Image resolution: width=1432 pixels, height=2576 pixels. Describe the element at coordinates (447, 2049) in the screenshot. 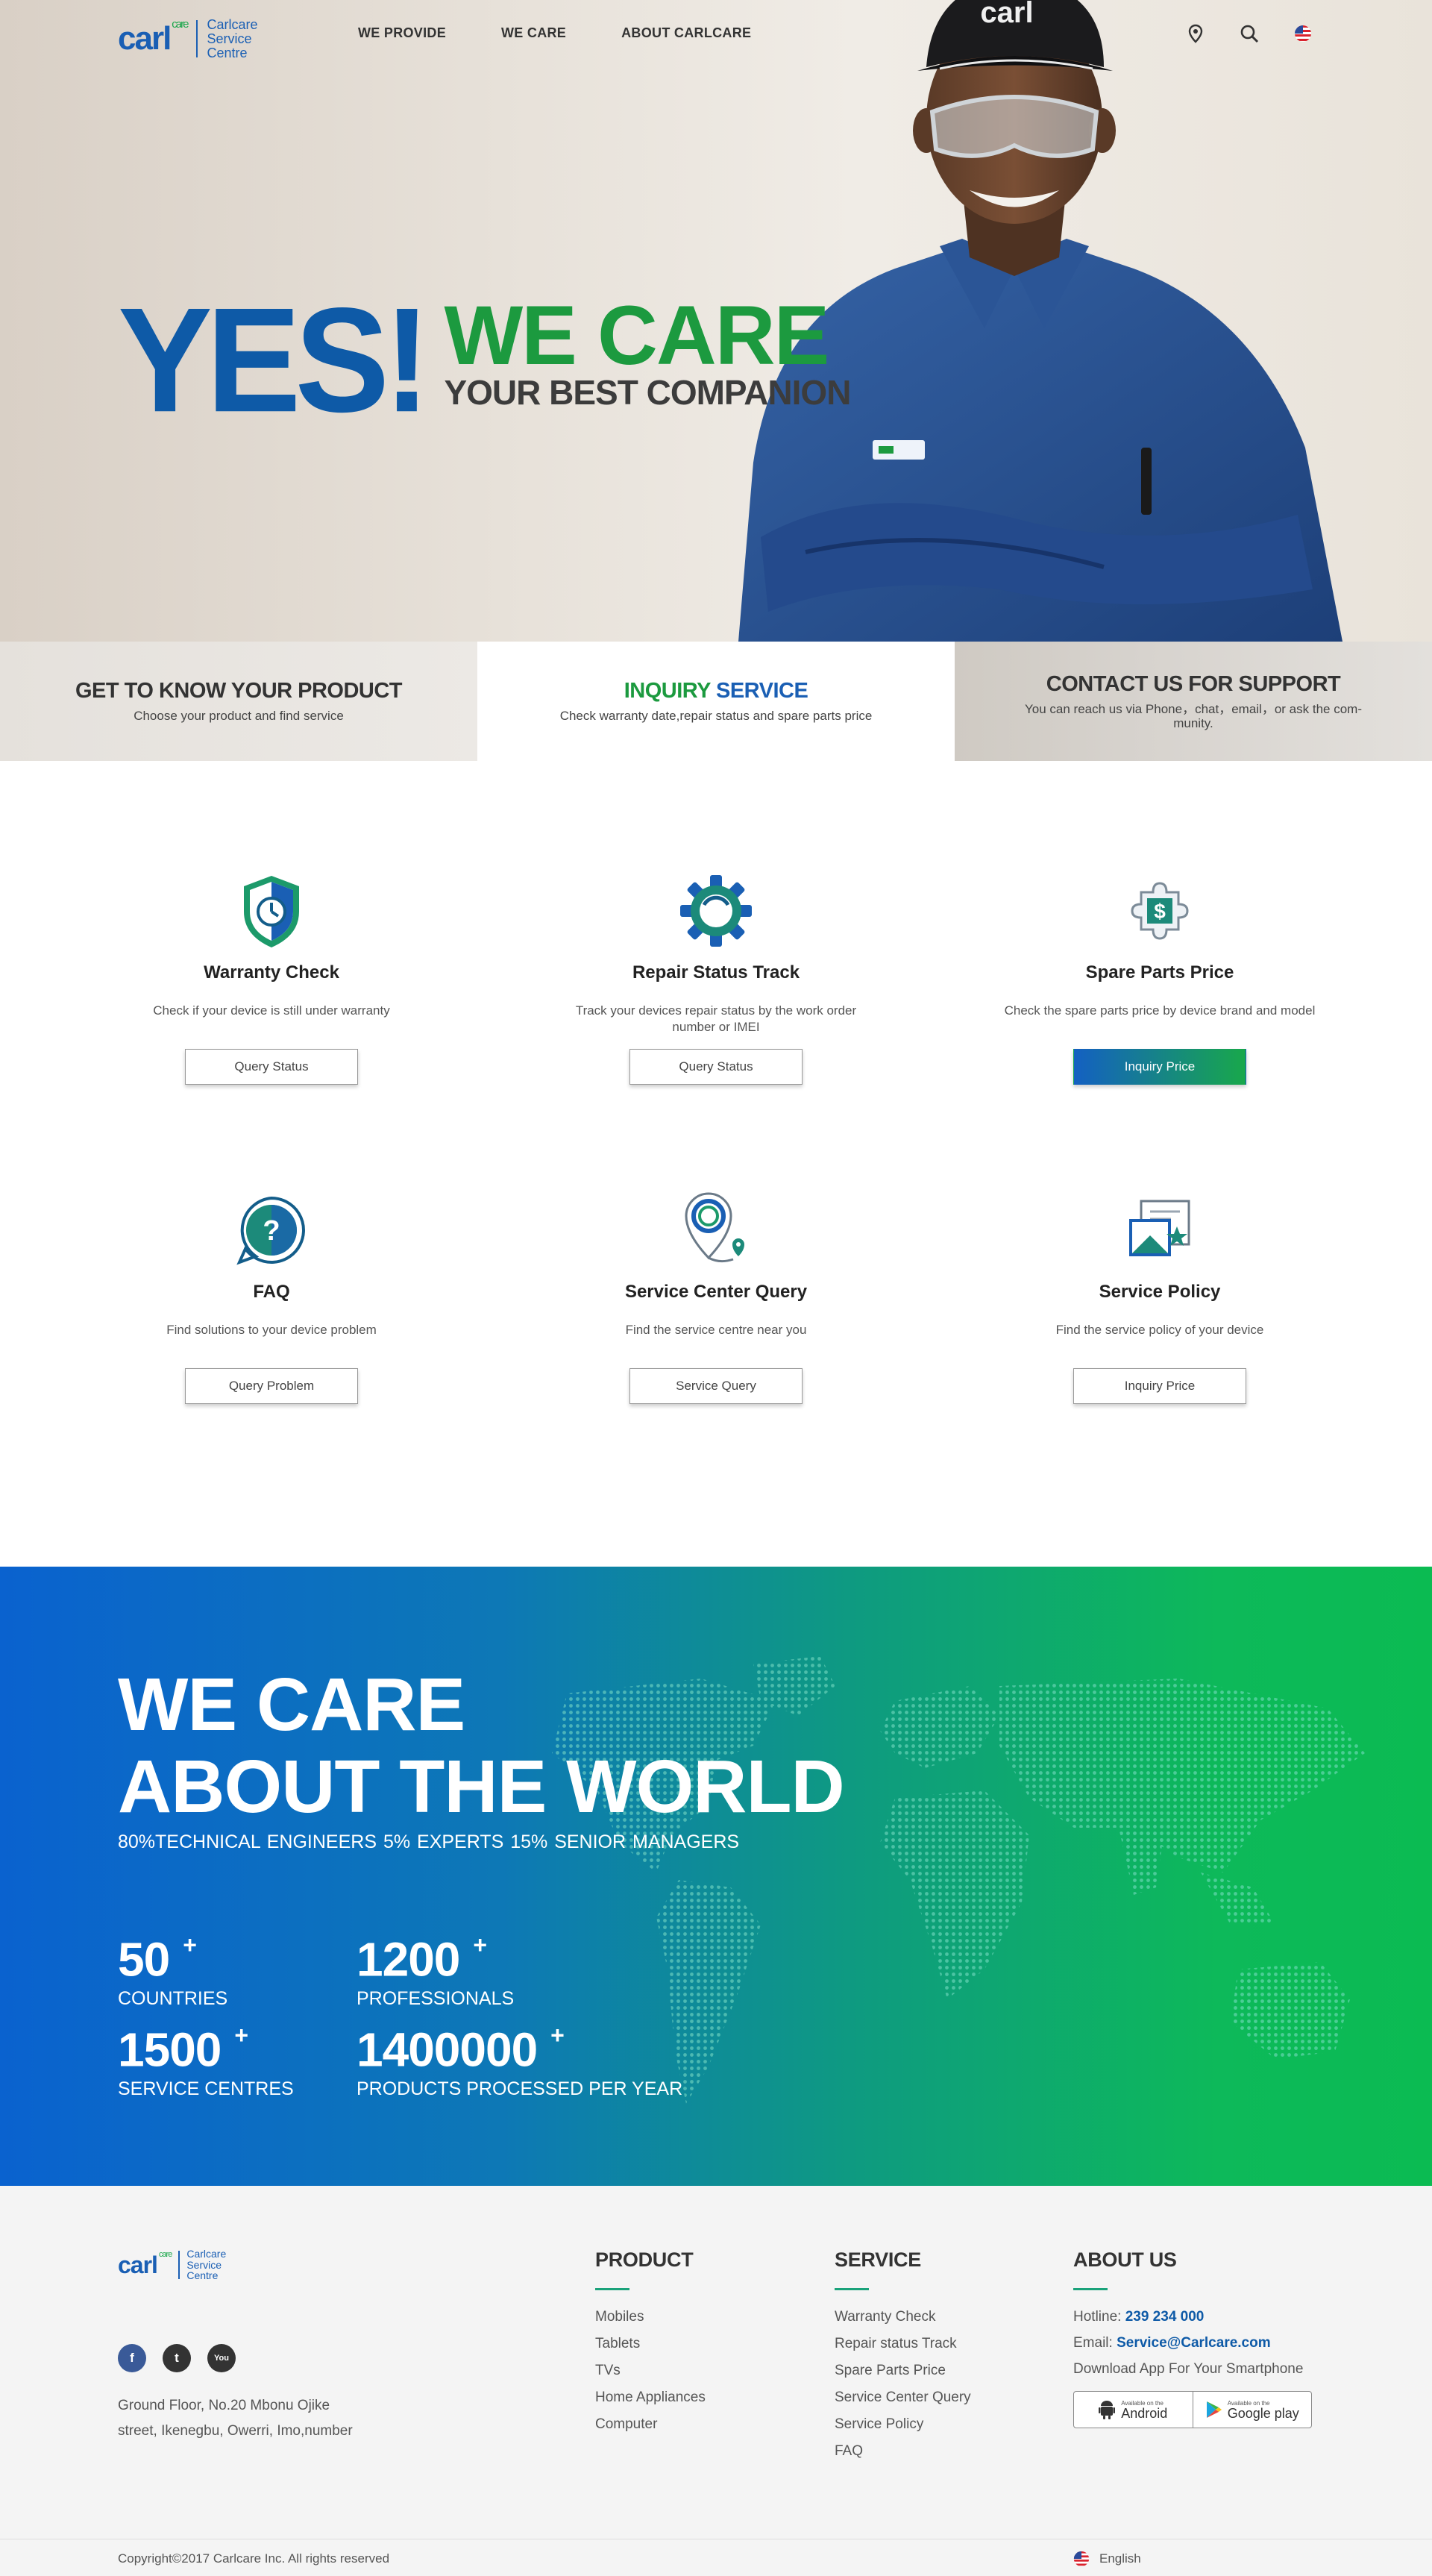

I see `stat-value: 1400000` at that location.